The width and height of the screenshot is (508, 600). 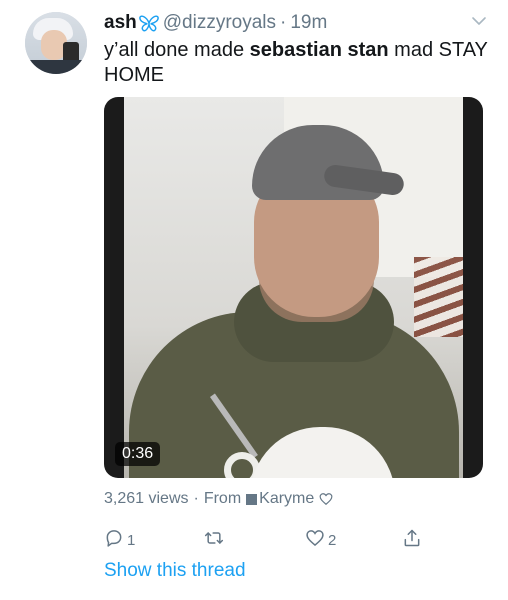 What do you see at coordinates (120, 23) in the screenshot?
I see `author-name: ash` at bounding box center [120, 23].